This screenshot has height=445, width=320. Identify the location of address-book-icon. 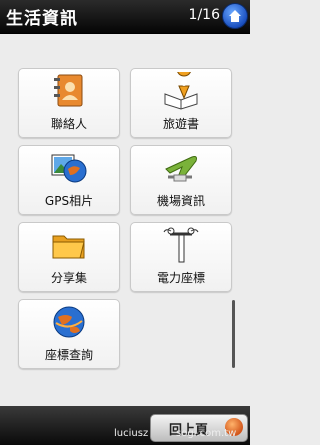
(68, 90).